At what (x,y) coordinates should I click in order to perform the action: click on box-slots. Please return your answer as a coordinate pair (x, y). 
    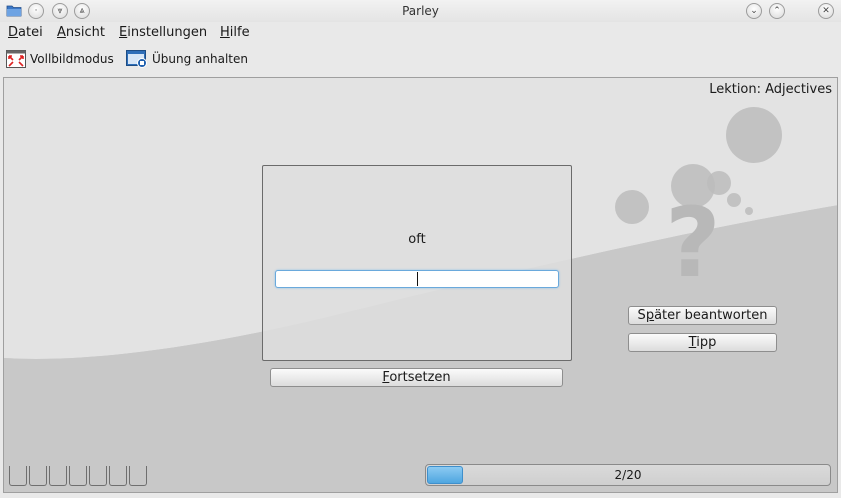
    Looking at the image, I should click on (79, 476).